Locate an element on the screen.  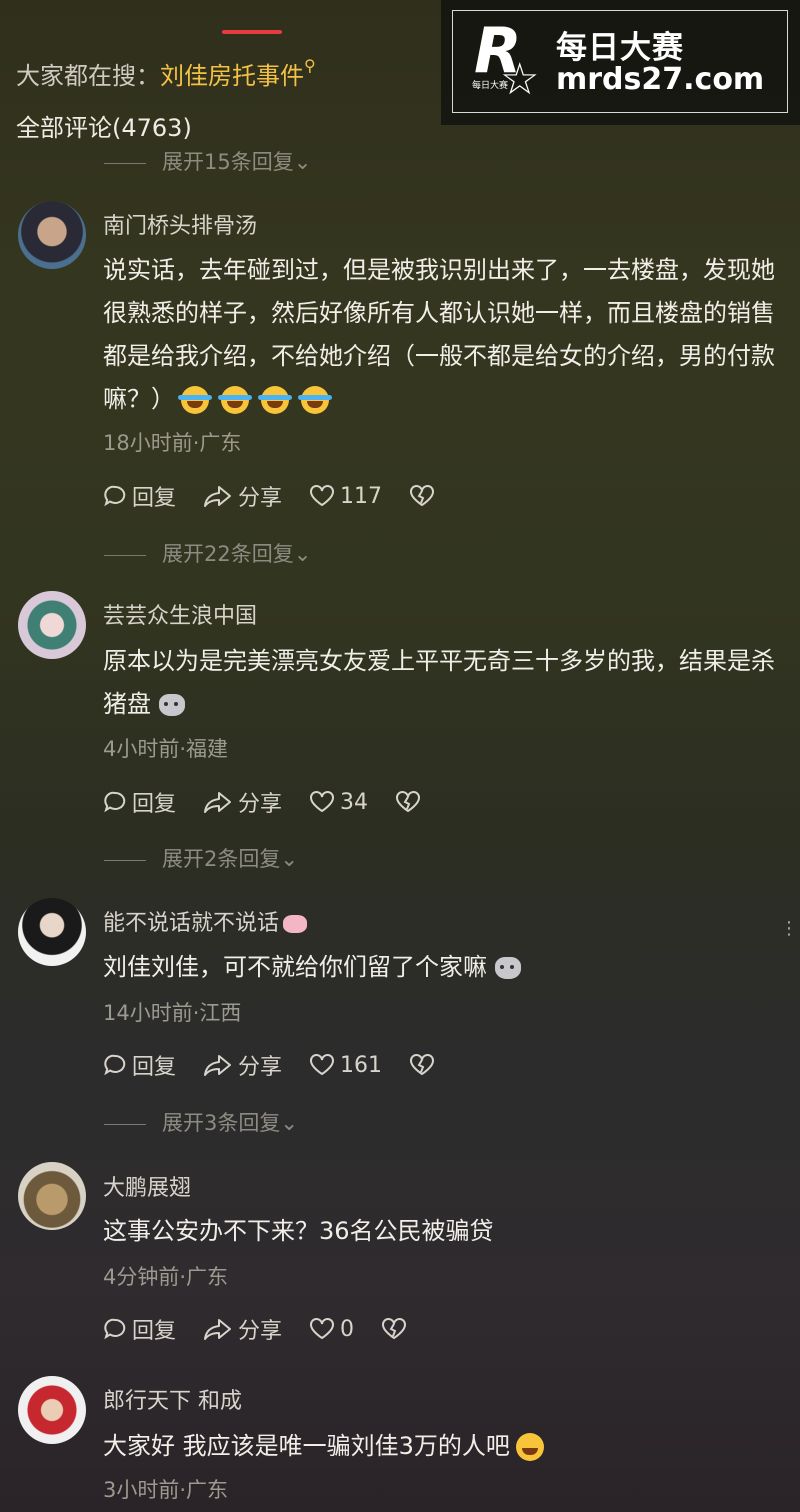
comment-meta: 18小时前·广东 is located at coordinates (172, 443).